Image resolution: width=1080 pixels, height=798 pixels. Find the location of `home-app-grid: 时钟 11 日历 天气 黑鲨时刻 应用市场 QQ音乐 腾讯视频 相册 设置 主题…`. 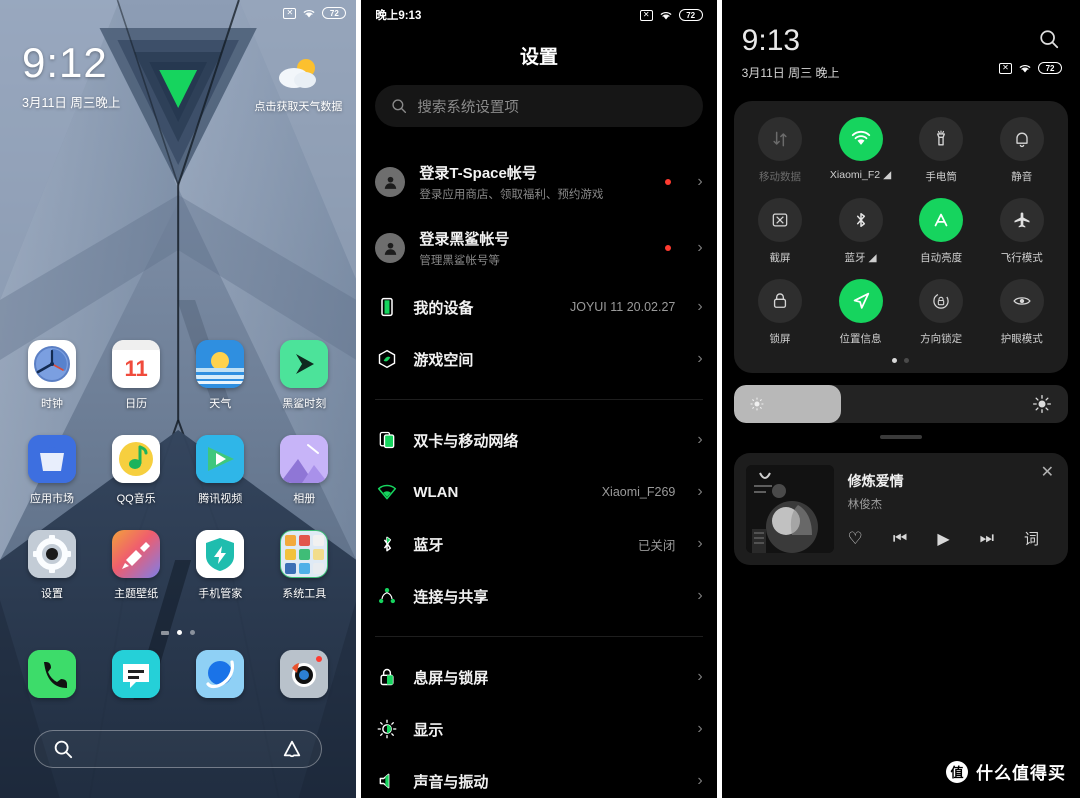

home-app-grid: 时钟 11 日历 天气 黑鲨时刻 应用市场 QQ音乐 腾讯视频 相册 设置 主题… is located at coordinates (178, 470).